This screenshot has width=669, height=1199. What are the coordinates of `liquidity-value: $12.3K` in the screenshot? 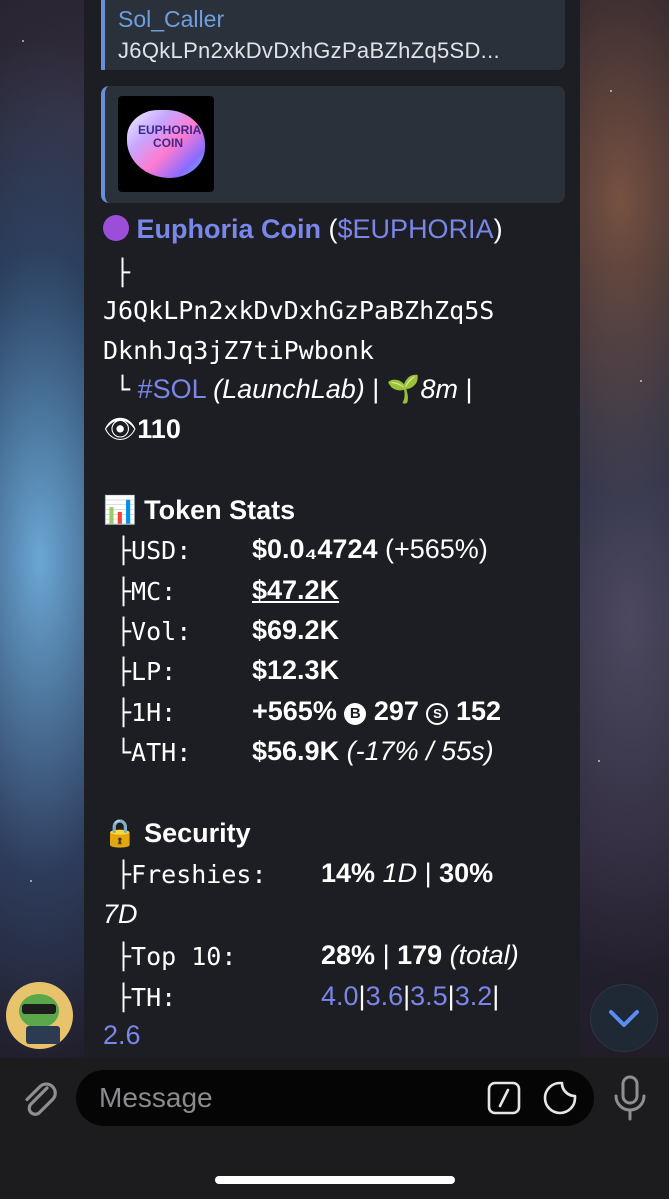 It's located at (296, 670).